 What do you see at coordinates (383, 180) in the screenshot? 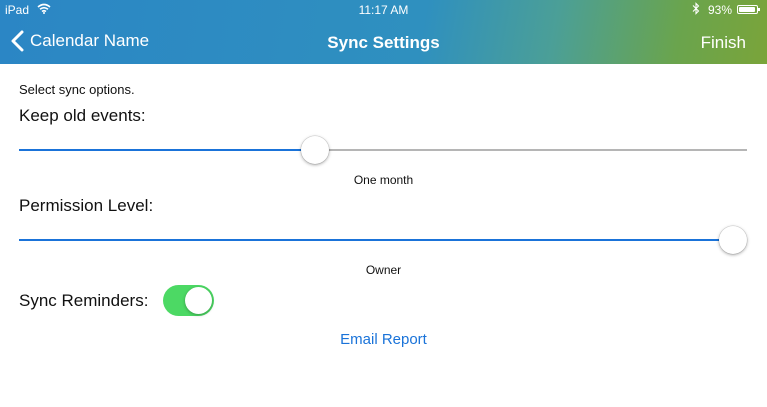
I see `keep-old-events-value: One month` at bounding box center [383, 180].